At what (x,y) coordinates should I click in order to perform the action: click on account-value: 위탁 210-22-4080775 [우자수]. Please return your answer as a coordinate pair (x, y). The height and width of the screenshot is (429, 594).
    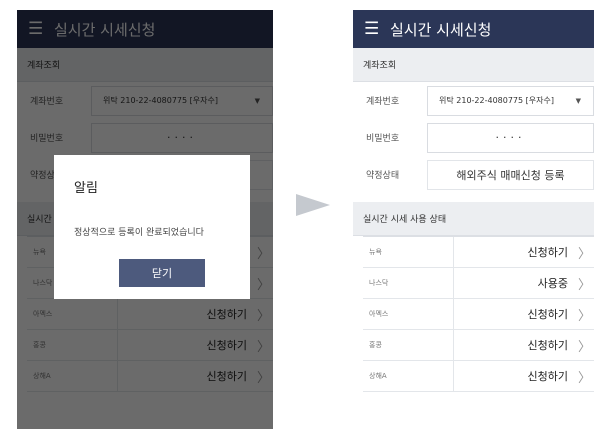
    Looking at the image, I should click on (496, 100).